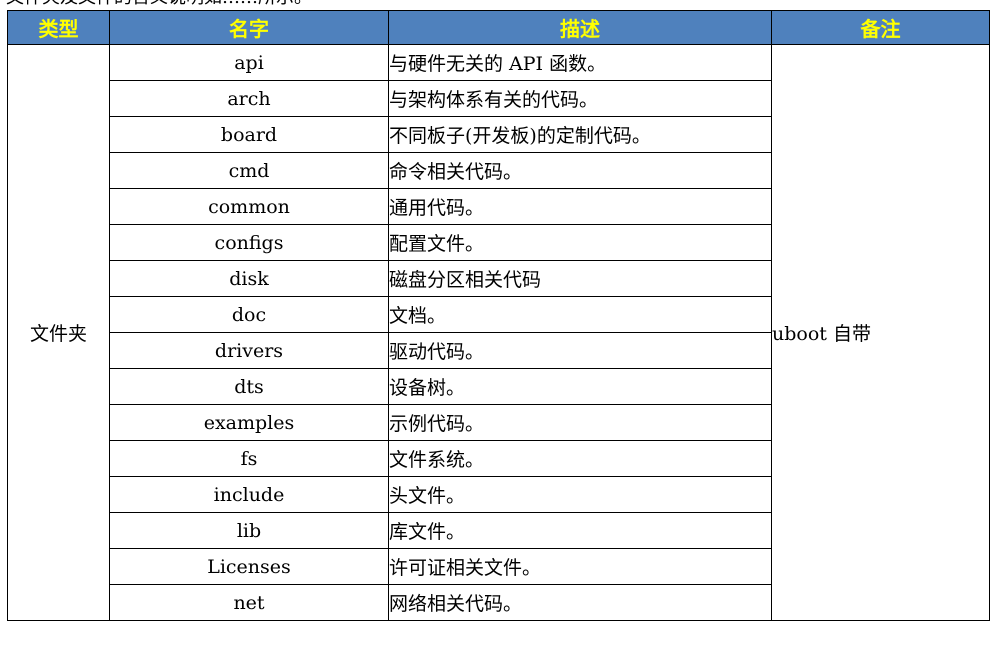  What do you see at coordinates (580, 530) in the screenshot?
I see `description-cell: 库文件。` at bounding box center [580, 530].